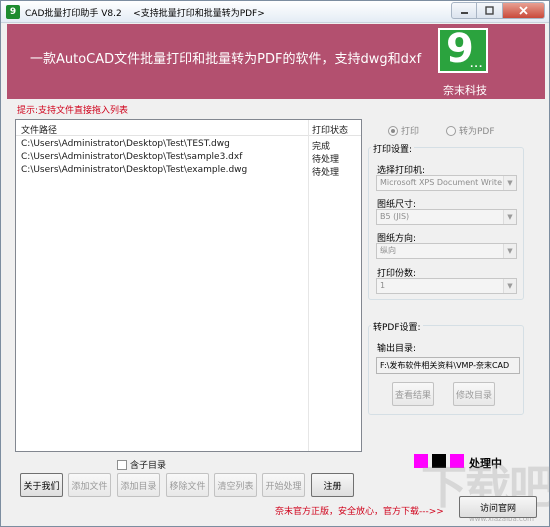 This screenshot has width=550, height=527. Describe the element at coordinates (393, 148) in the screenshot. I see `print-settings-title: 打印设置:` at that location.